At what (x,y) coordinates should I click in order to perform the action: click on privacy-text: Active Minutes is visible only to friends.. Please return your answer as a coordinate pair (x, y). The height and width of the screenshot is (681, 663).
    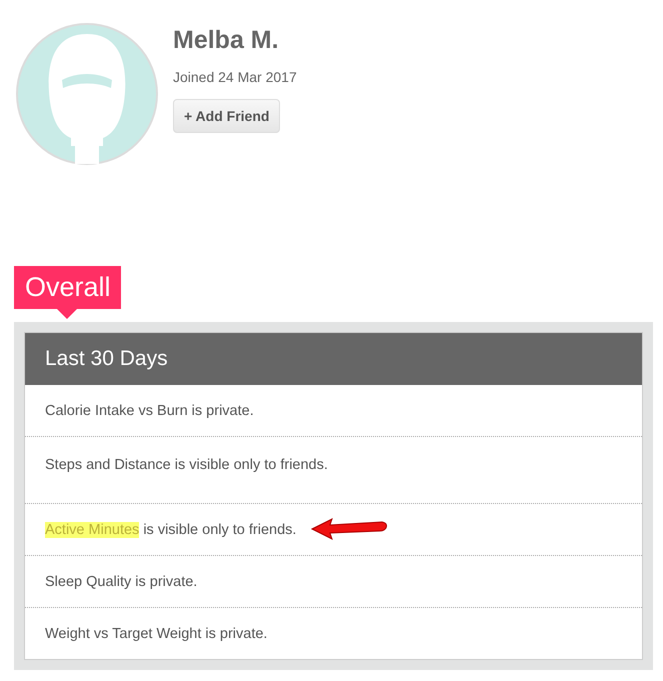
    Looking at the image, I should click on (170, 530).